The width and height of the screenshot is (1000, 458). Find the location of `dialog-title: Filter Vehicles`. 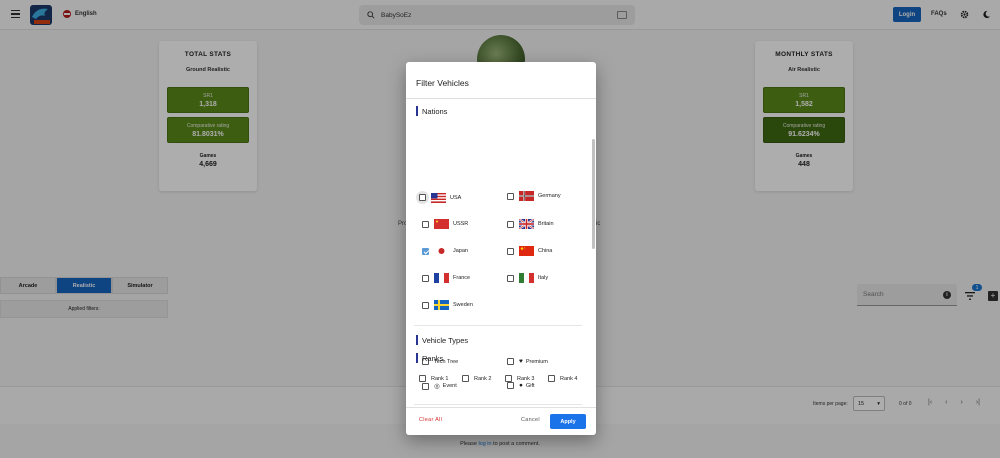

dialog-title: Filter Vehicles is located at coordinates (442, 83).